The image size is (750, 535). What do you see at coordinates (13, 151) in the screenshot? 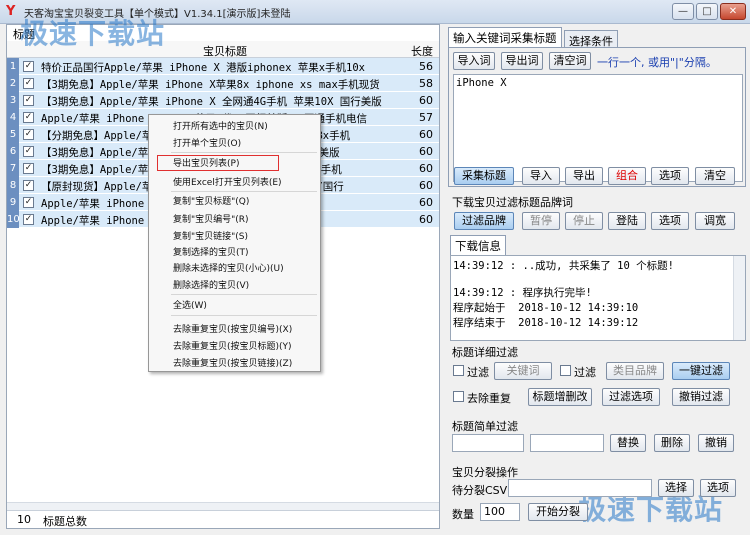
I see `row-number: 6` at bounding box center [13, 151].